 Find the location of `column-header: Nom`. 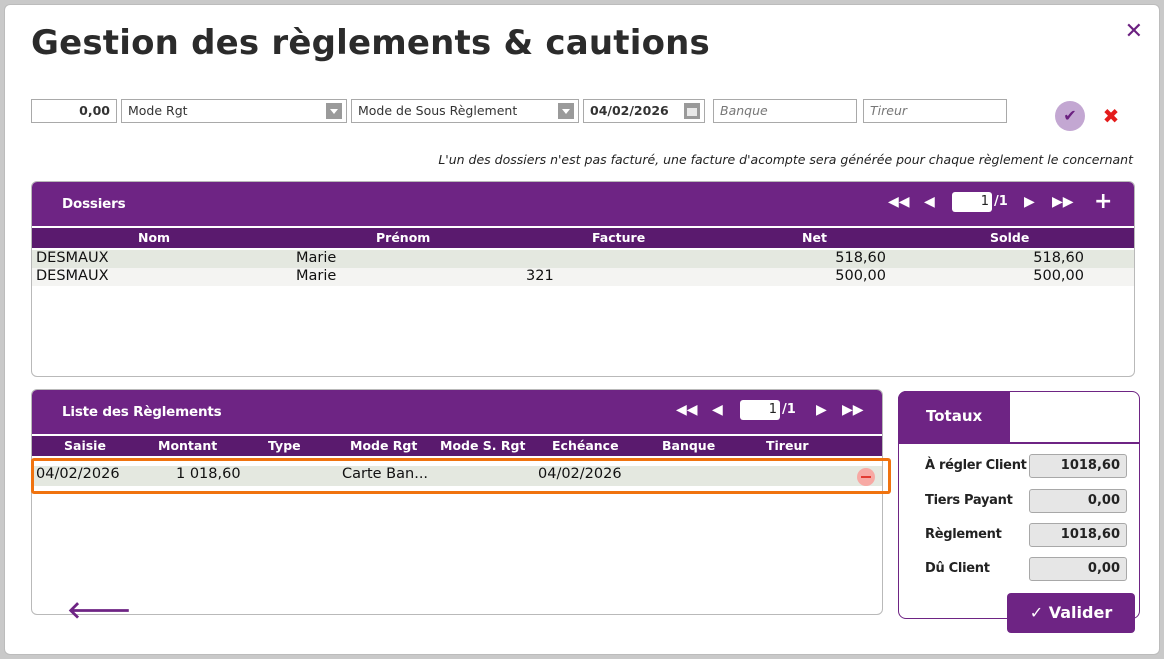

column-header: Nom is located at coordinates (154, 237).